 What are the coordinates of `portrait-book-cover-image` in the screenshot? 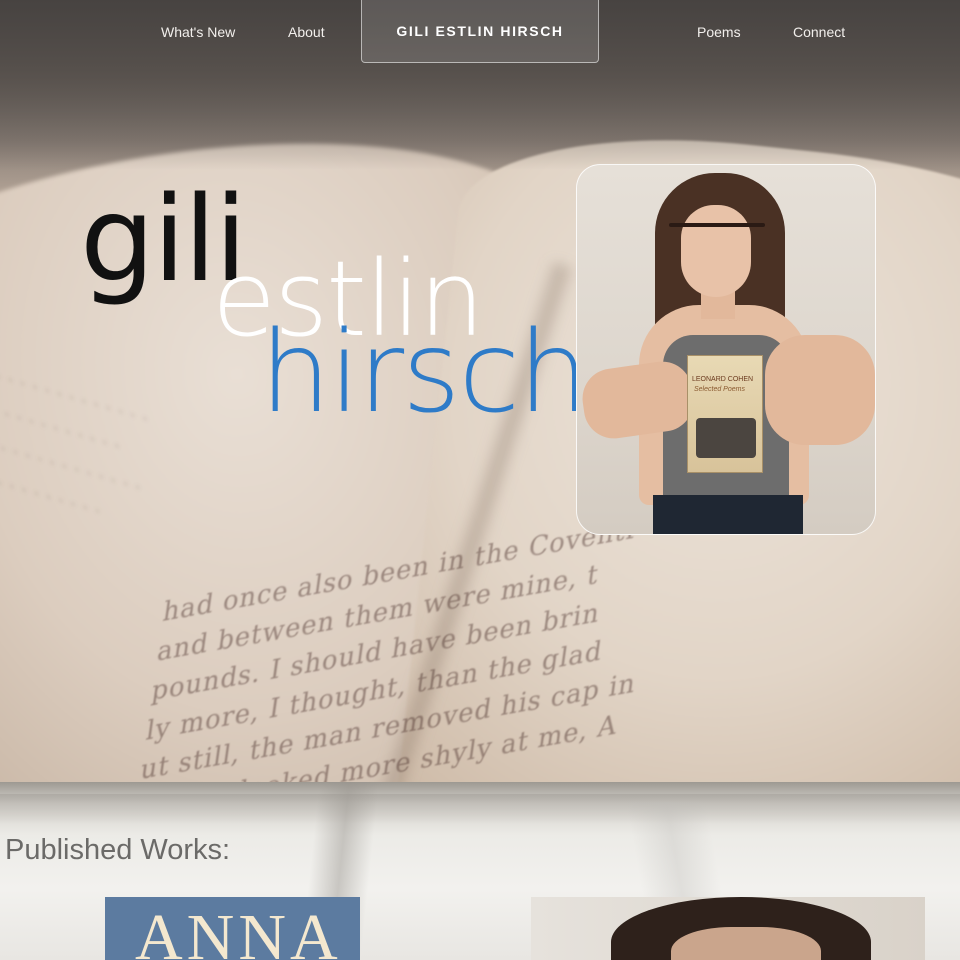 It's located at (726, 438).